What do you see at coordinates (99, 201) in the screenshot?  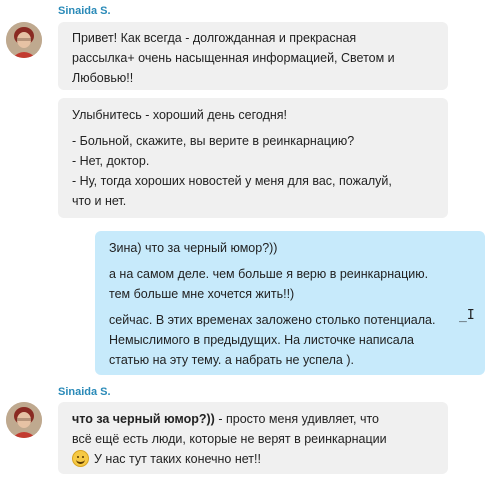 I see `message-line: что и нет.` at bounding box center [99, 201].